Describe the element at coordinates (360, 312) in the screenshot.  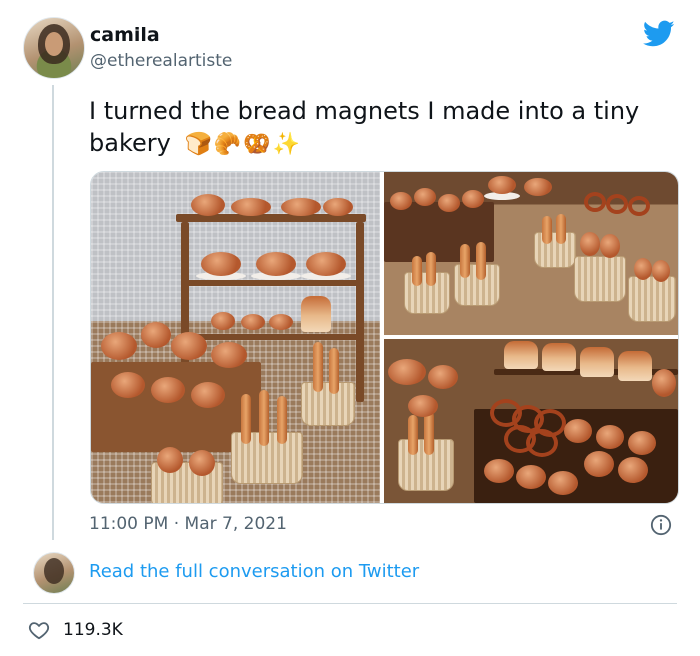
I see `shelf-side-right` at that location.